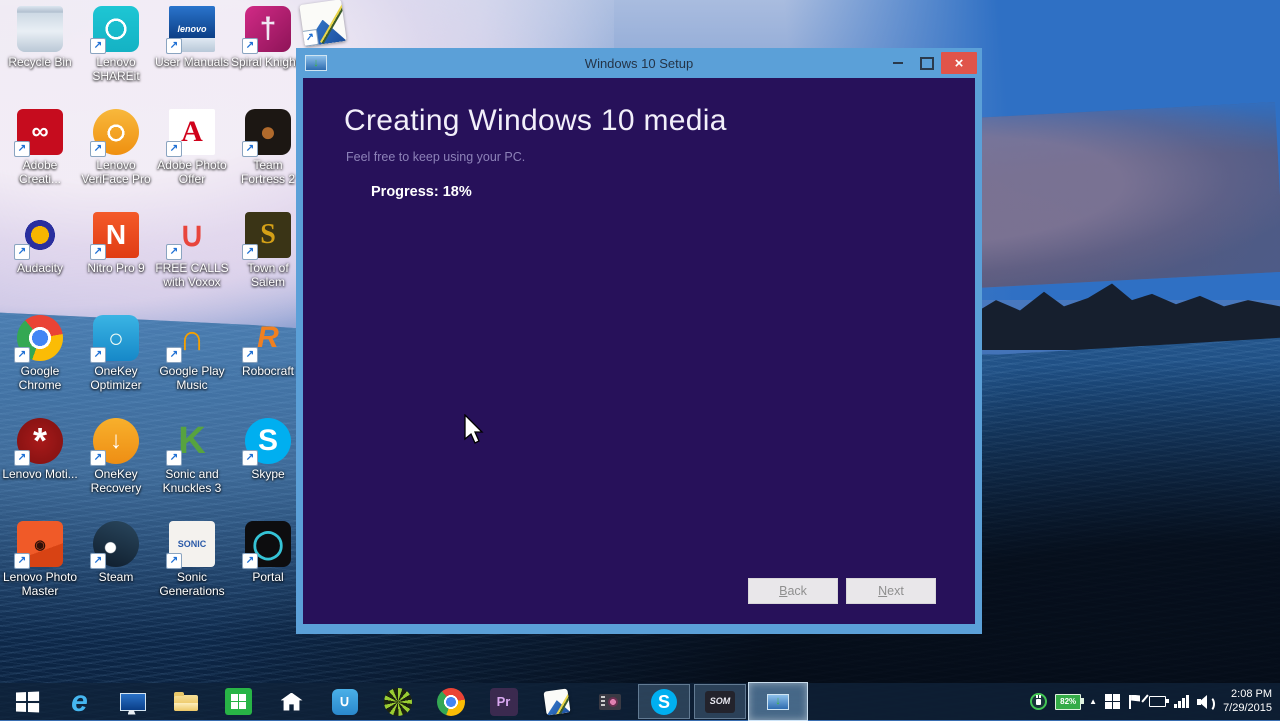  I want to click on taskbar-app-skype: S, so click(664, 701).